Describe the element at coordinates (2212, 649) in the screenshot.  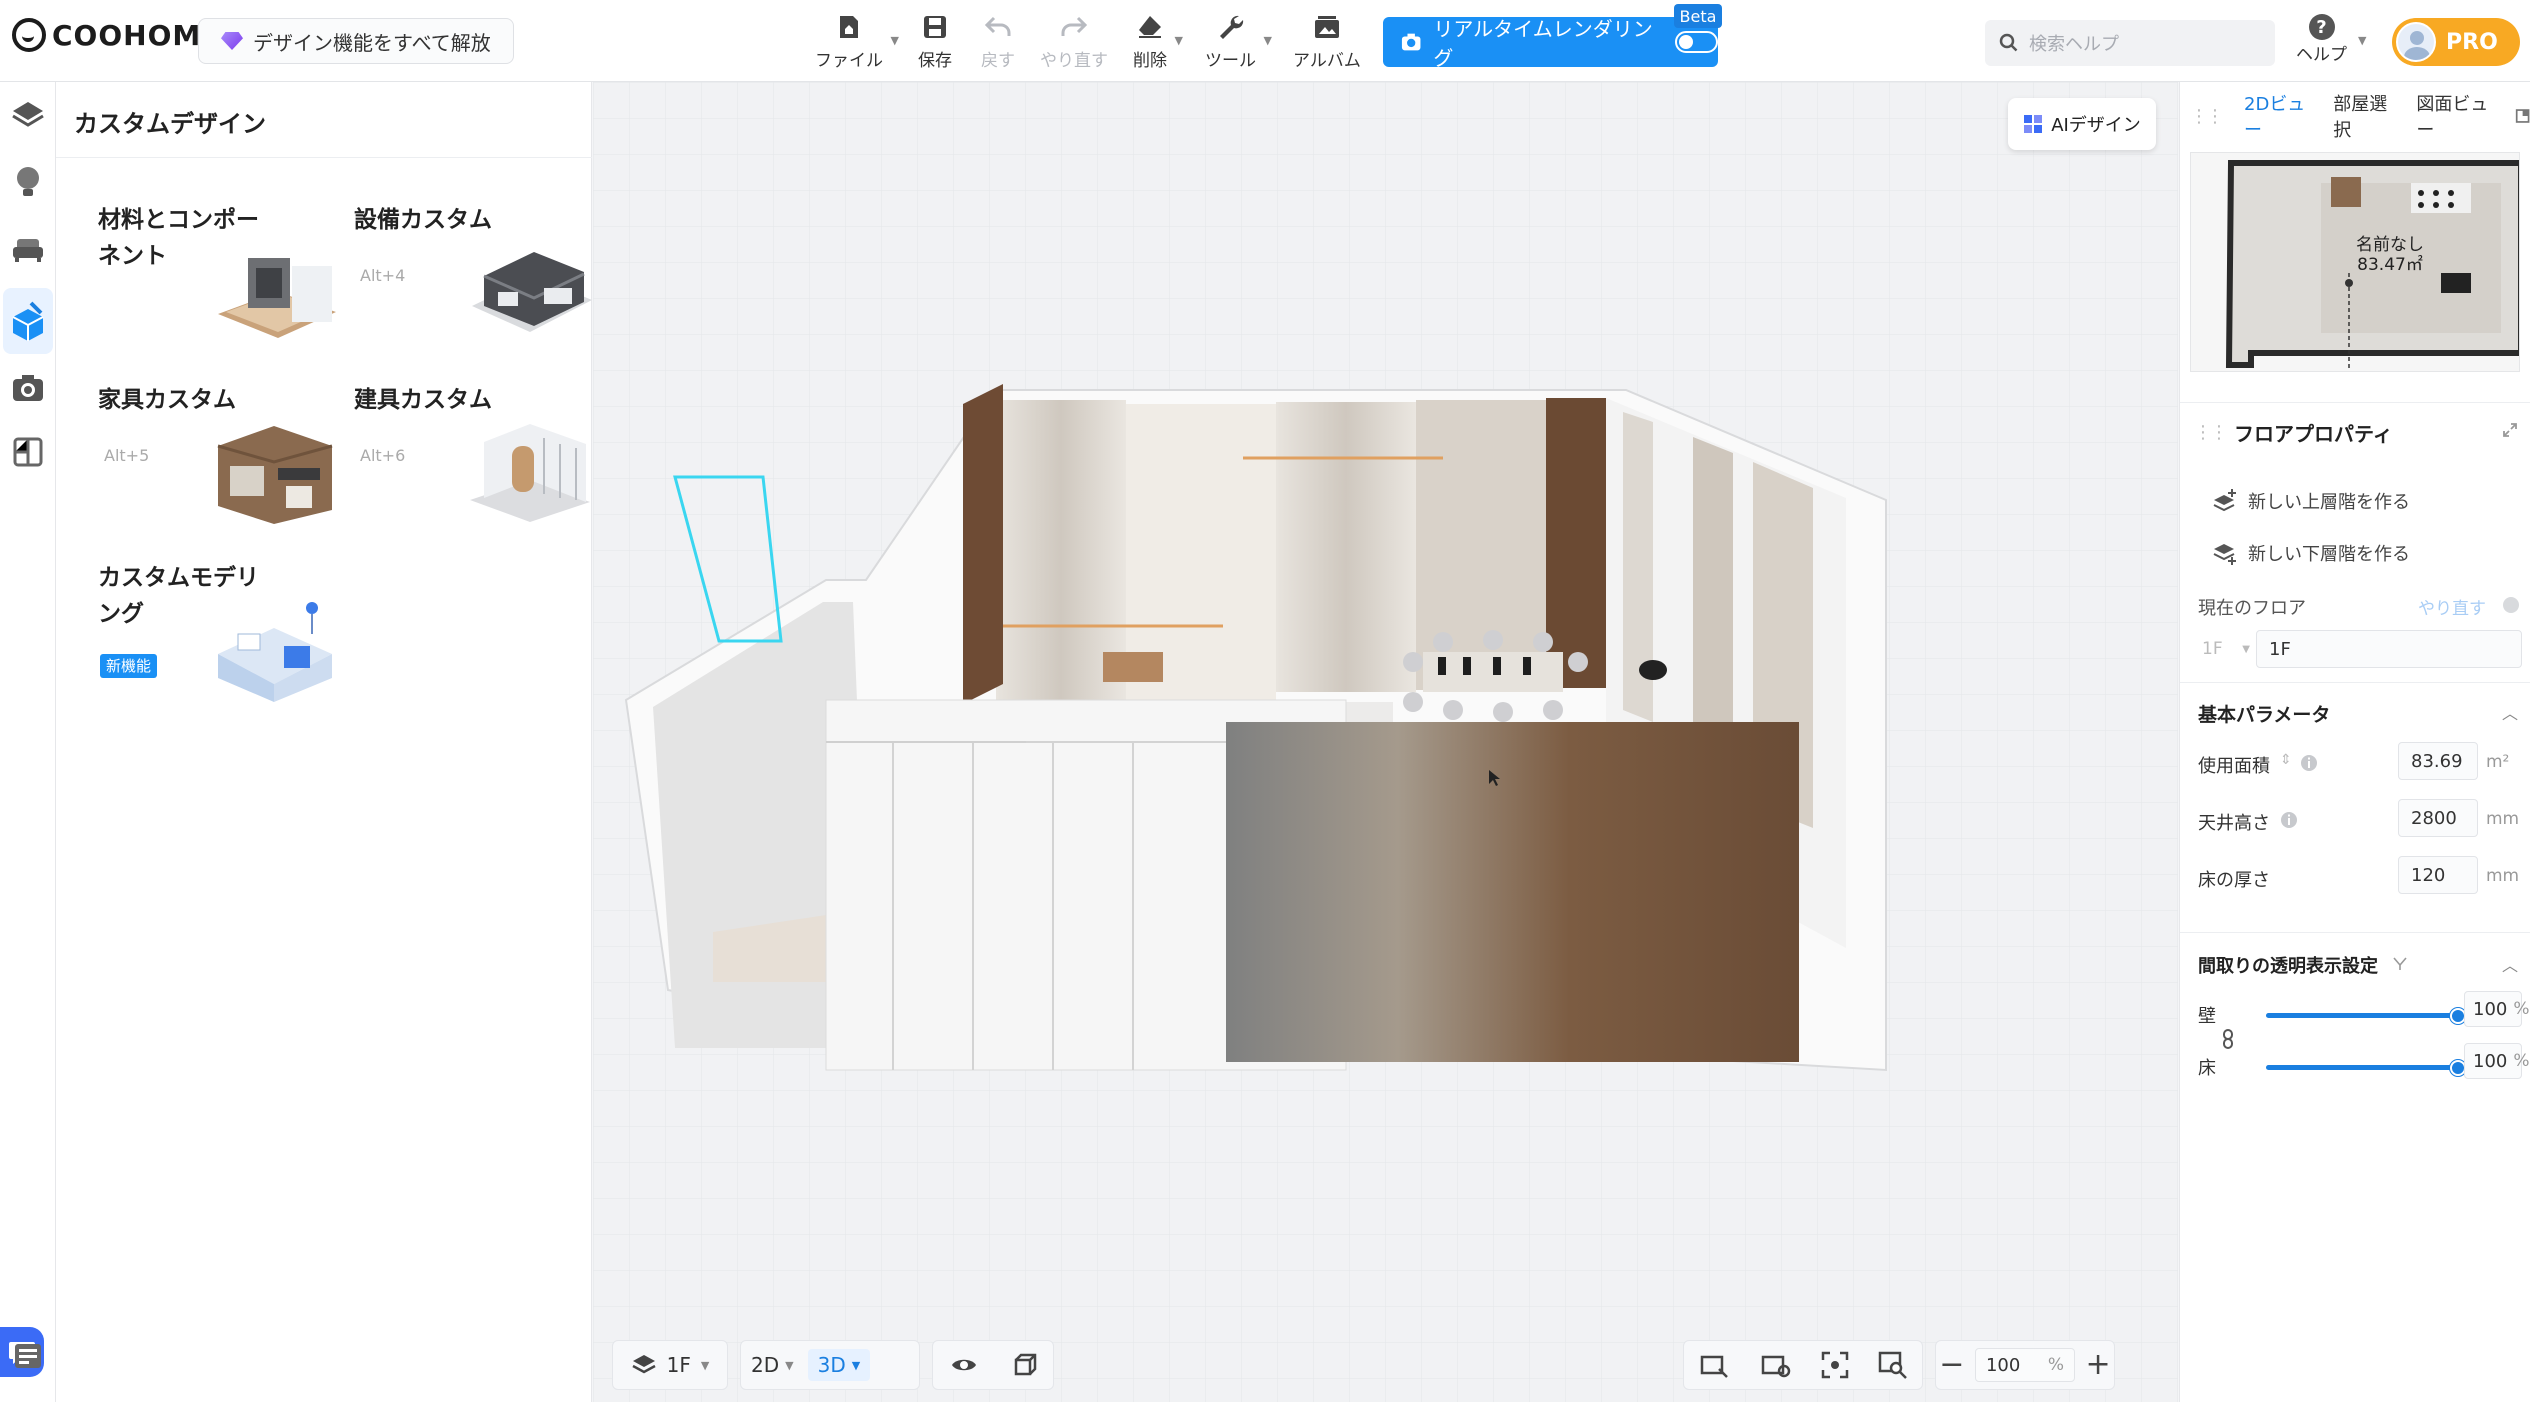
I see `current-floor-select-value: 1F` at that location.